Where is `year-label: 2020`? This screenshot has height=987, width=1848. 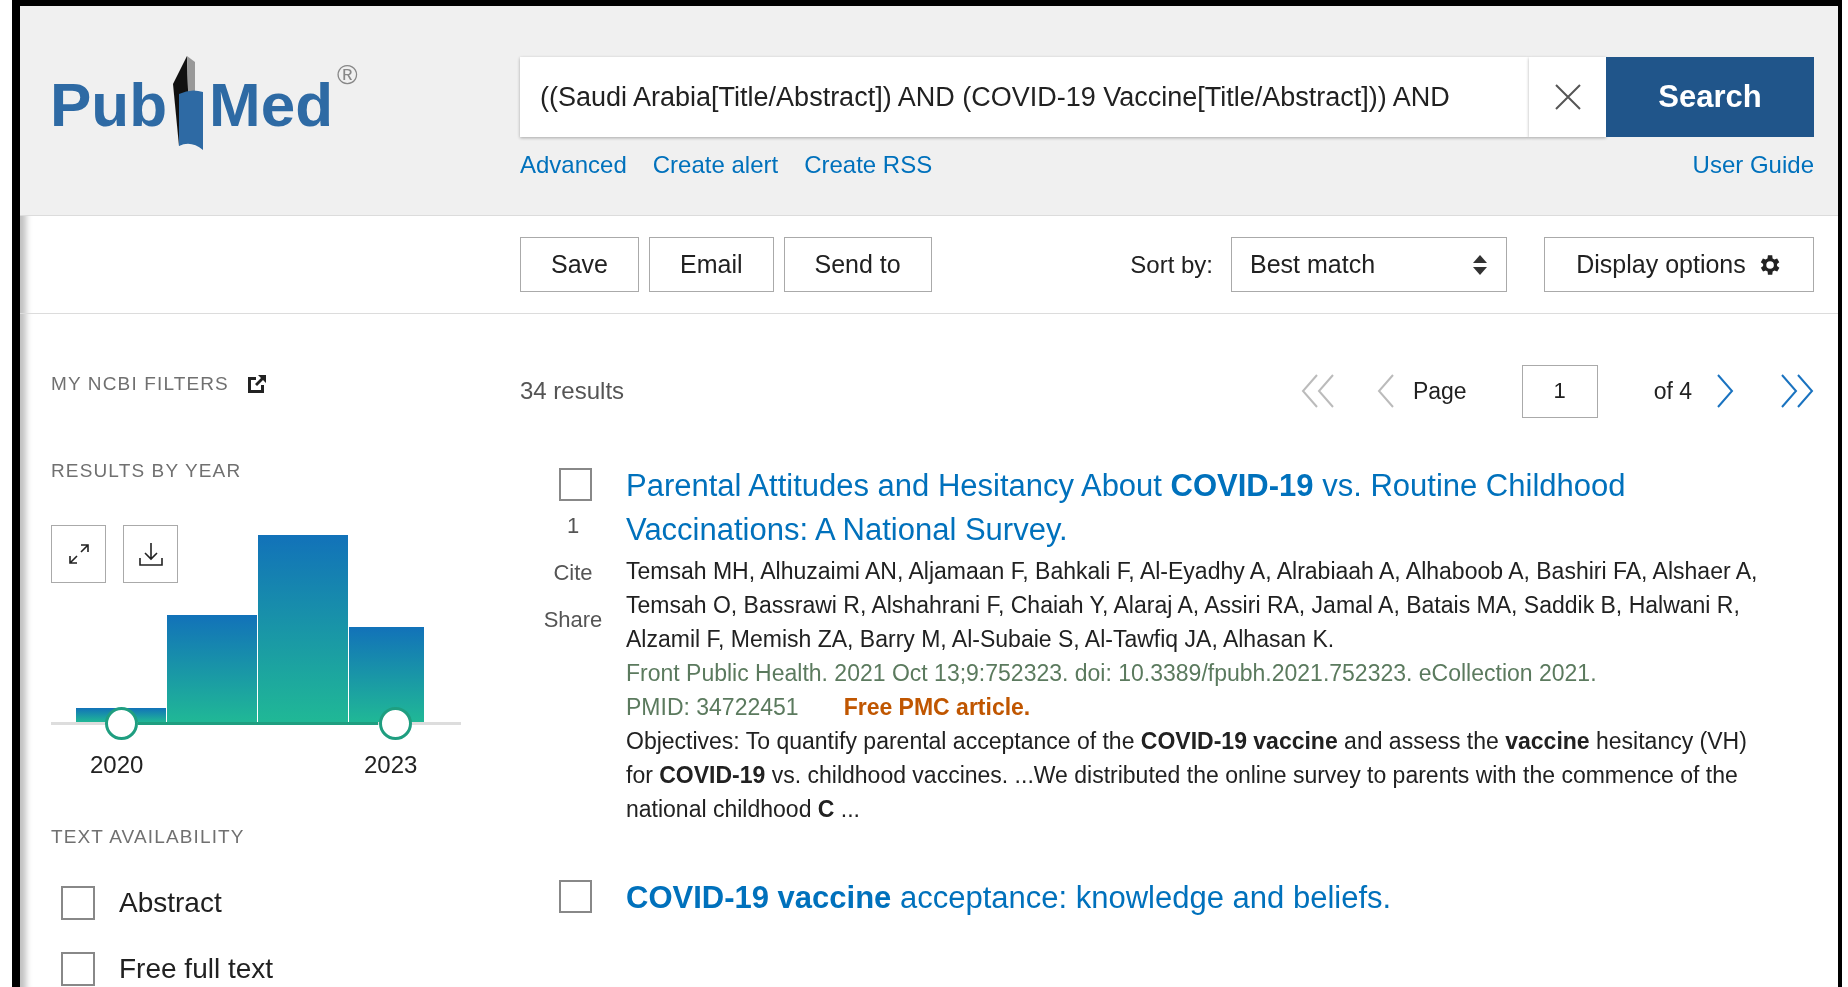 year-label: 2020 is located at coordinates (117, 765).